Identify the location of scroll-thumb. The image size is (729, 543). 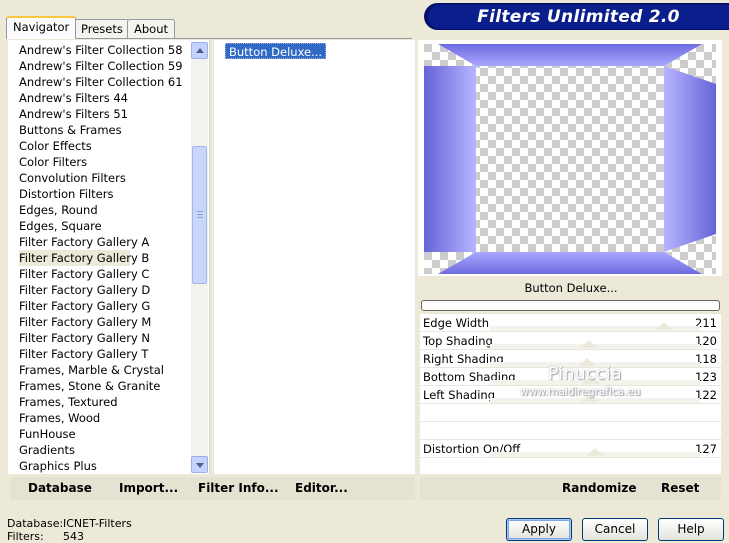
(199, 215).